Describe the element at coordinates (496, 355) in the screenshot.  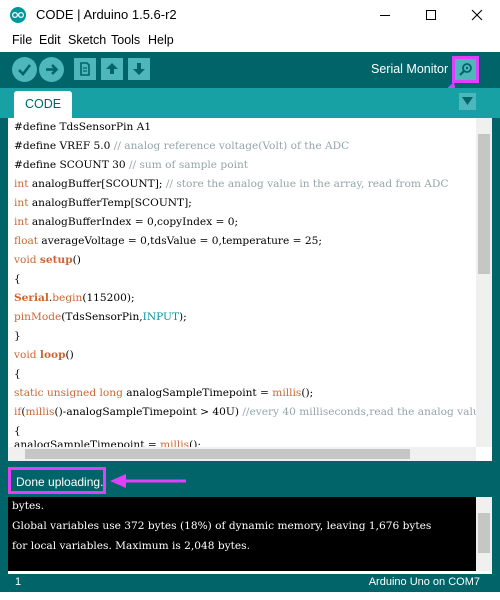
I see `right-frame` at that location.